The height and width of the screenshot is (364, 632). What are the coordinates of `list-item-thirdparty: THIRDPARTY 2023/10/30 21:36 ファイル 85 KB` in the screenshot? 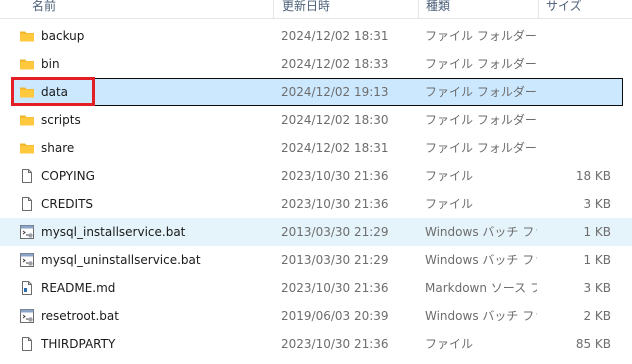 It's located at (316, 344).